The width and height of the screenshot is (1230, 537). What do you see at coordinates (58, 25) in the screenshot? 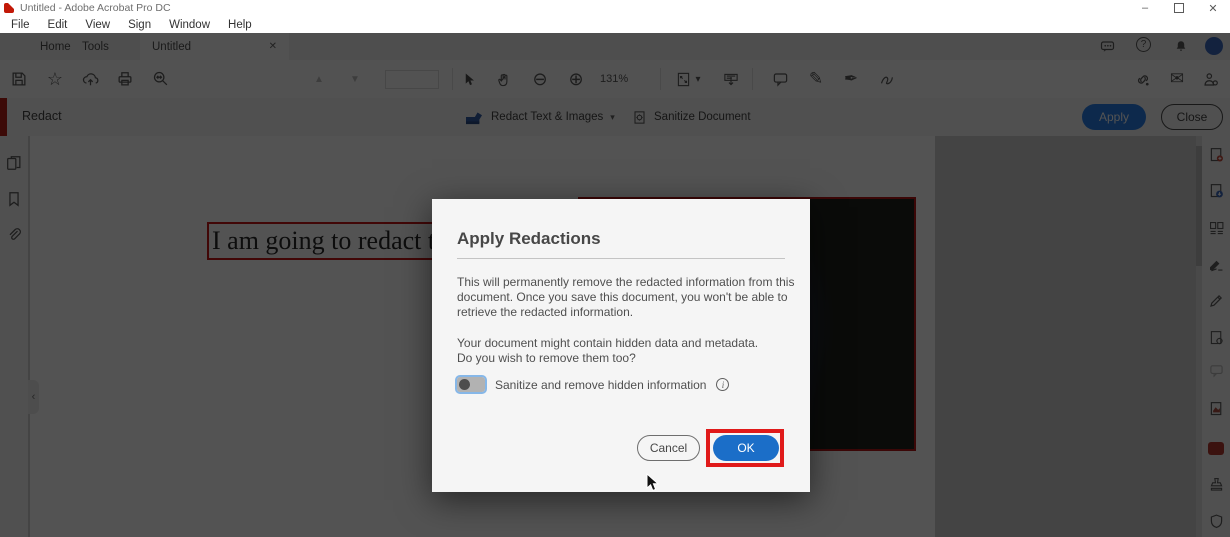
I see `menu-edit: Edit` at bounding box center [58, 25].